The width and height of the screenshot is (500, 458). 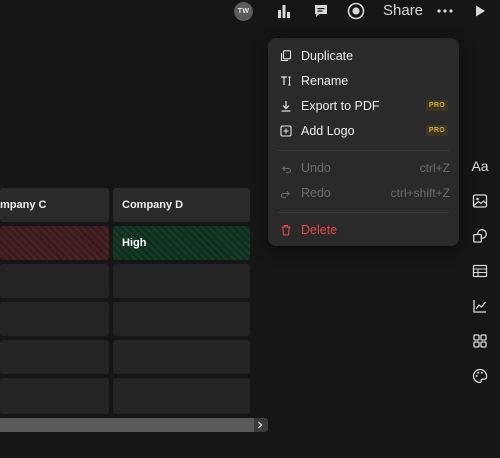 I want to click on rename-icon, so click(x=286, y=81).